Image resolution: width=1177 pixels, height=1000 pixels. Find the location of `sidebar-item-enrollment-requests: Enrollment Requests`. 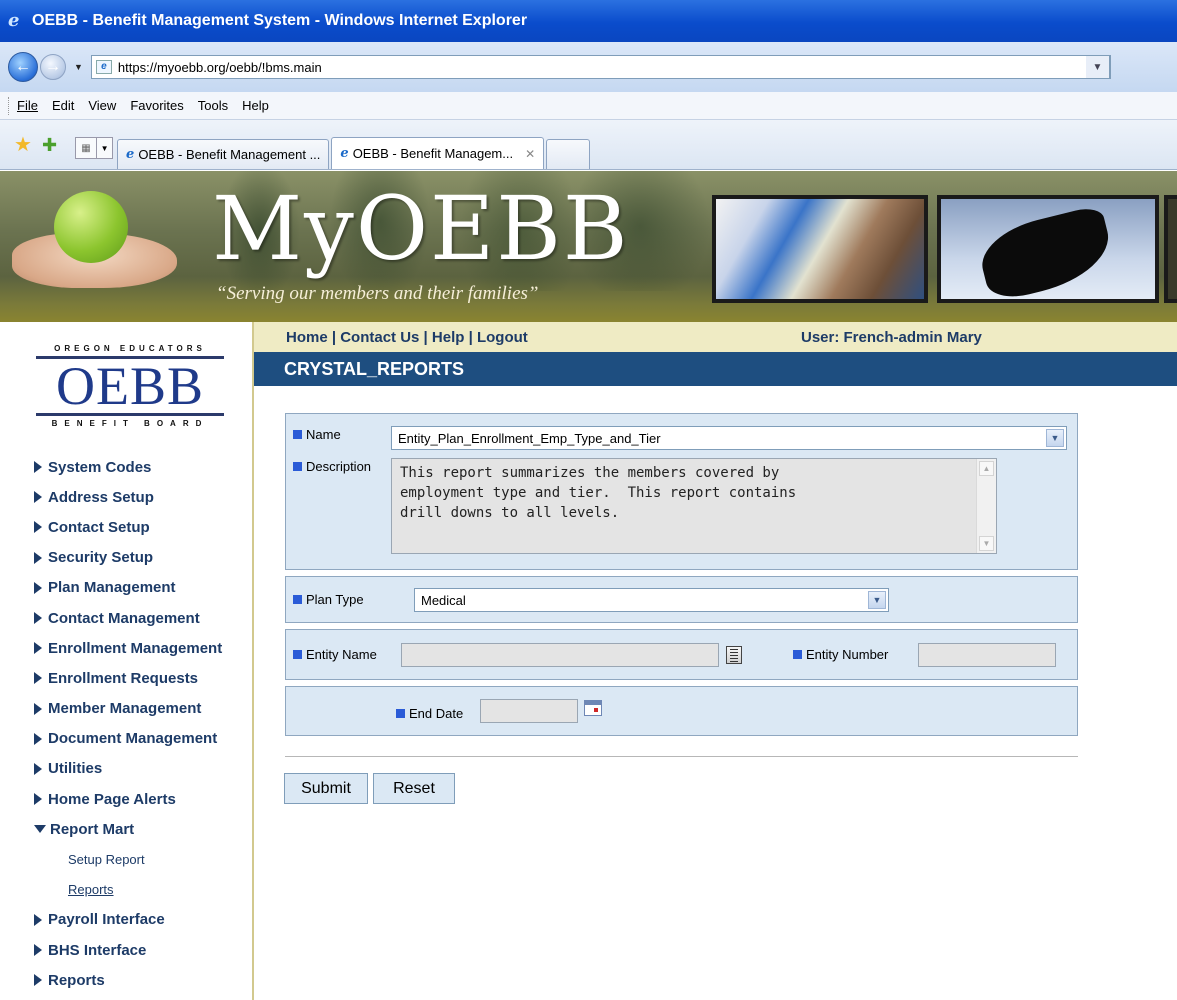

sidebar-item-enrollment-requests: Enrollment Requests is located at coordinates (142, 678).